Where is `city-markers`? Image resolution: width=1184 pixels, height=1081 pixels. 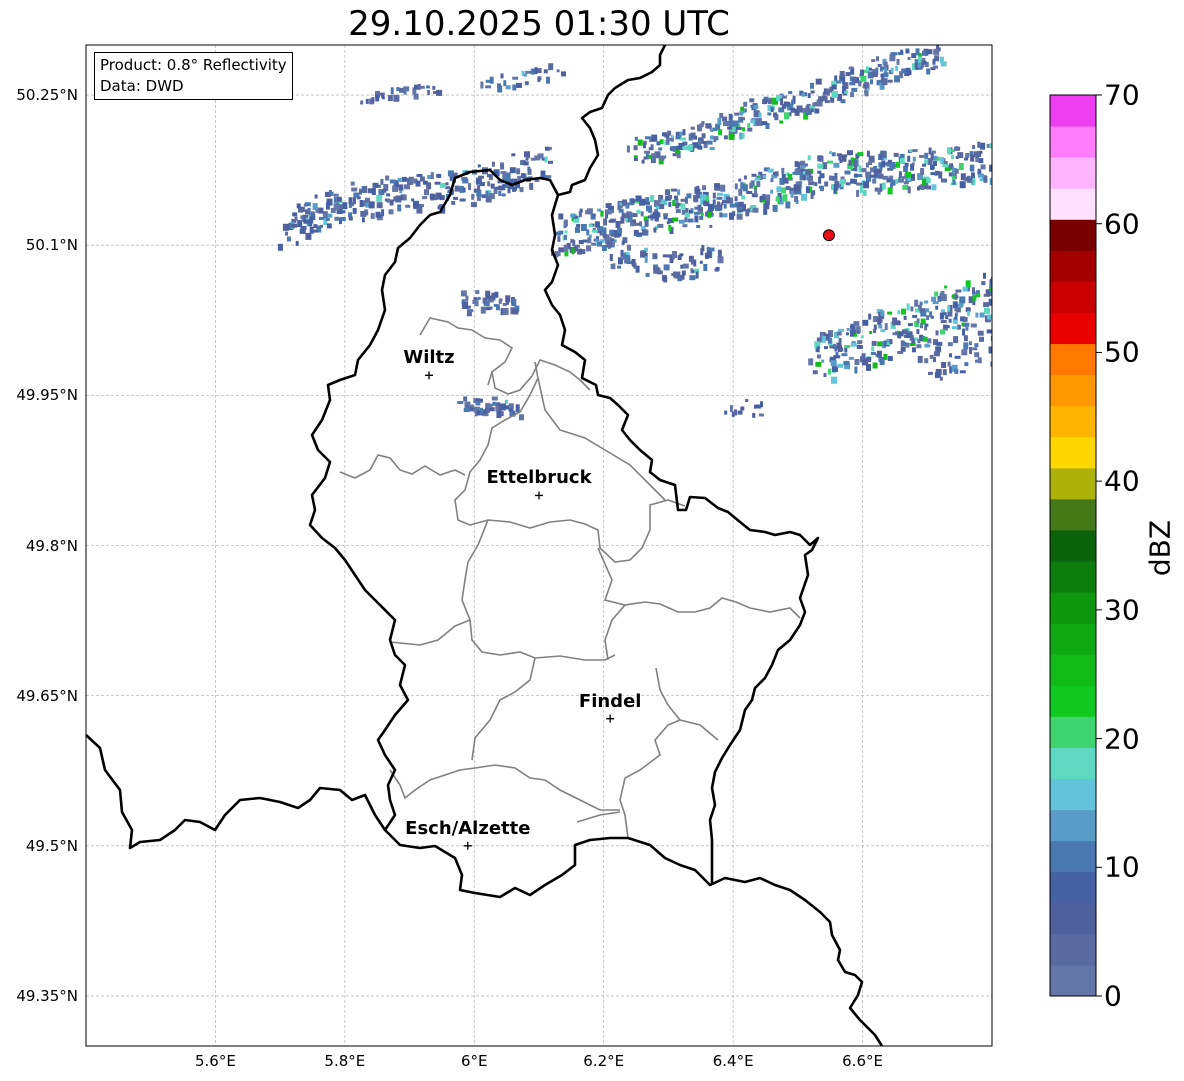 city-markers is located at coordinates (519, 610).